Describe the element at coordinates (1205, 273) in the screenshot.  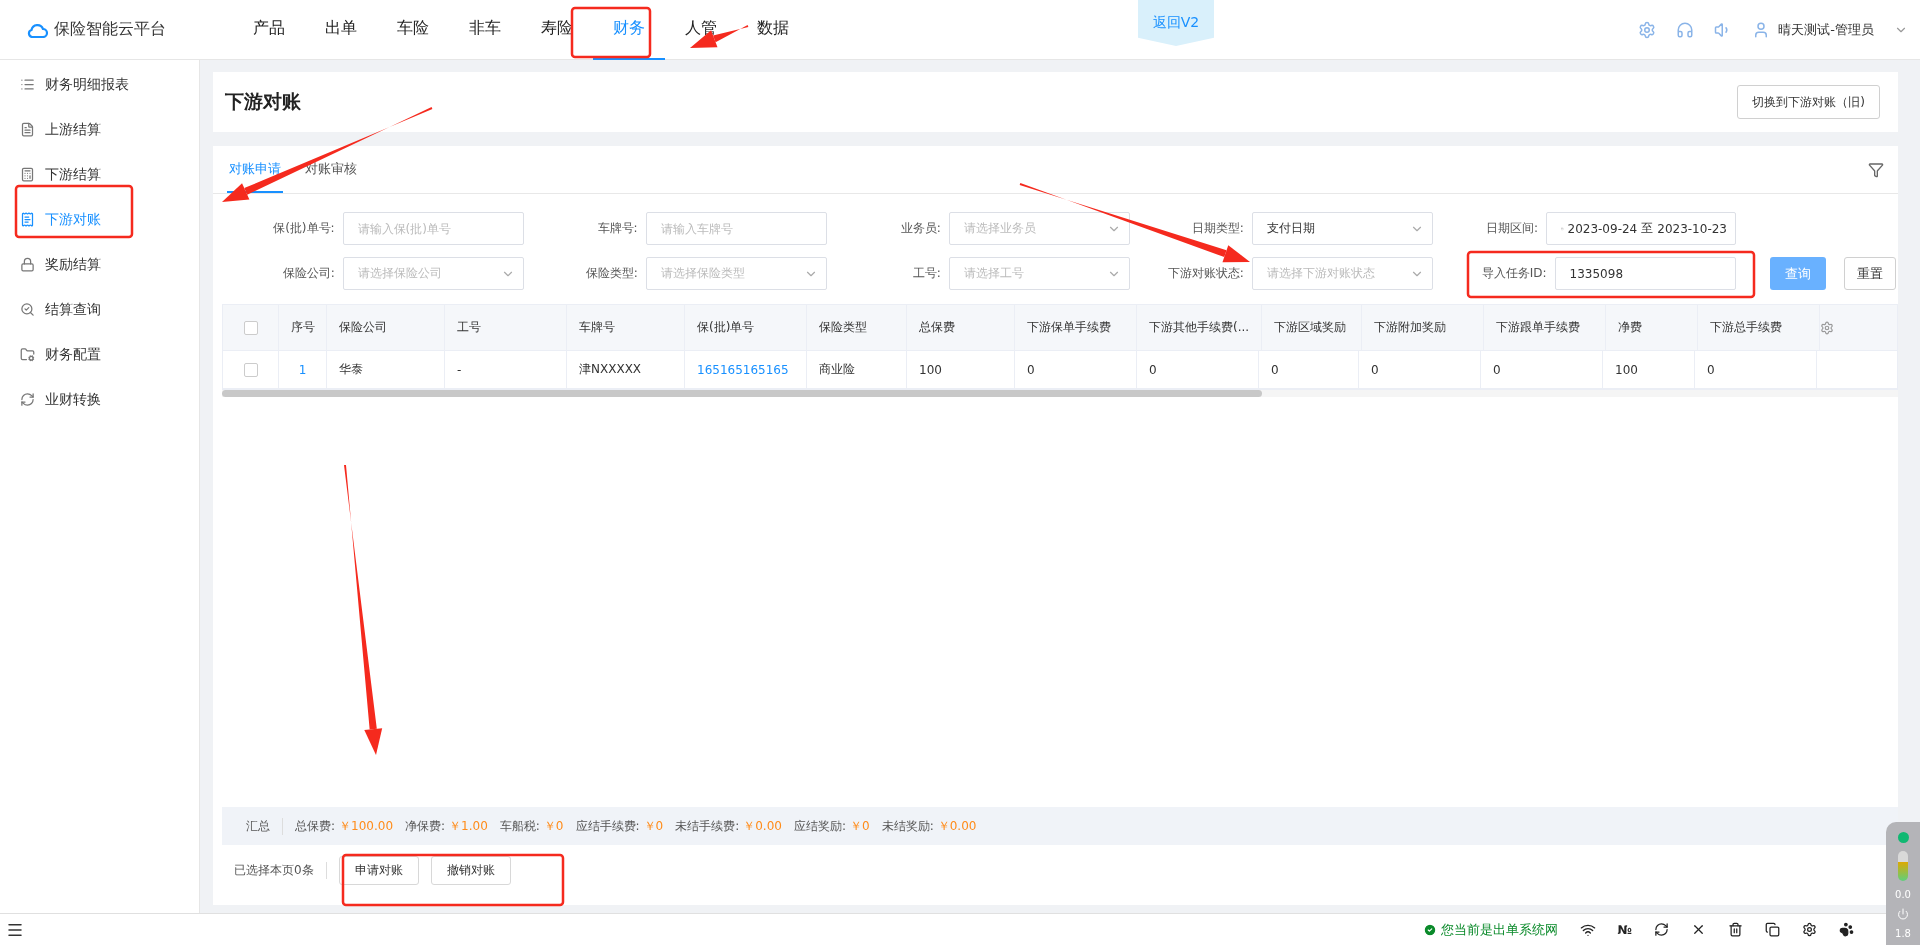
I see `filter-label: 下游对账状态:` at that location.